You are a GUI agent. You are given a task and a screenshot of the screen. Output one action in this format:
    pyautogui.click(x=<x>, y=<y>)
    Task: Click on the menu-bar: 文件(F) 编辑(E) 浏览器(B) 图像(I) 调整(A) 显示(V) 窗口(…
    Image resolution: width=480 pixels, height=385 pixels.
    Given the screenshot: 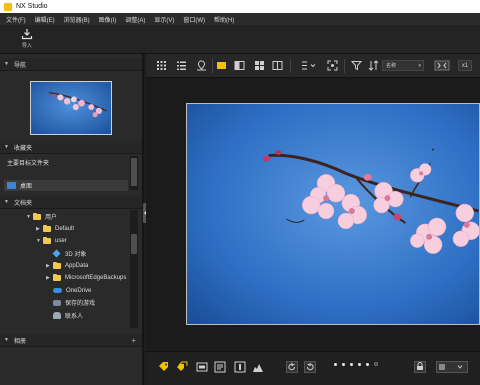 What is the action you would take?
    pyautogui.click(x=240, y=19)
    